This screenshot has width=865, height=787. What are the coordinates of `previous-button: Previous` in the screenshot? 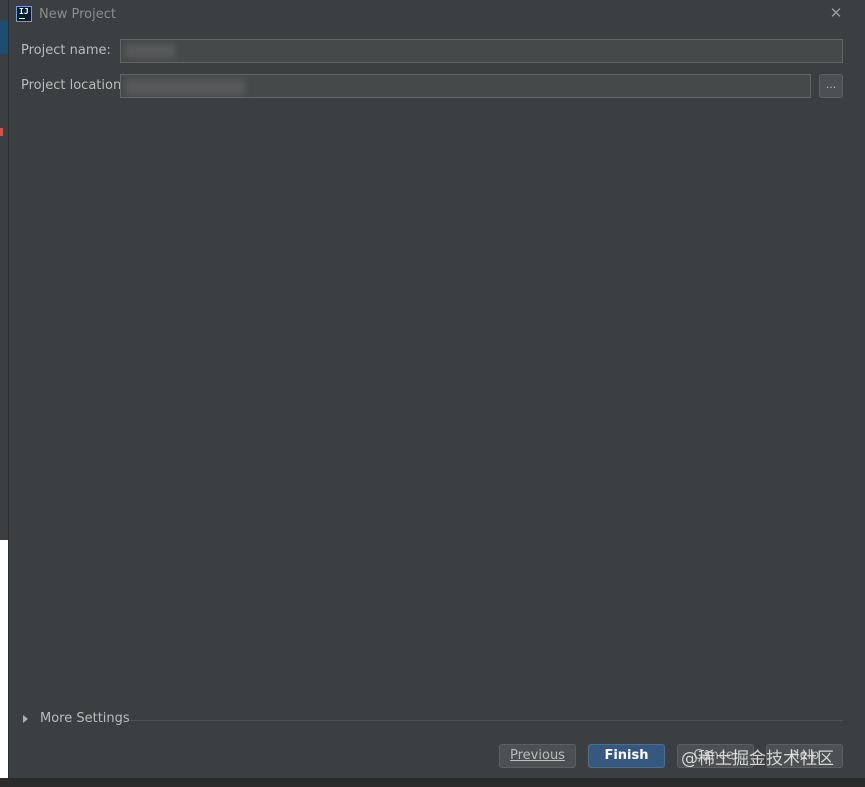 It's located at (537, 756).